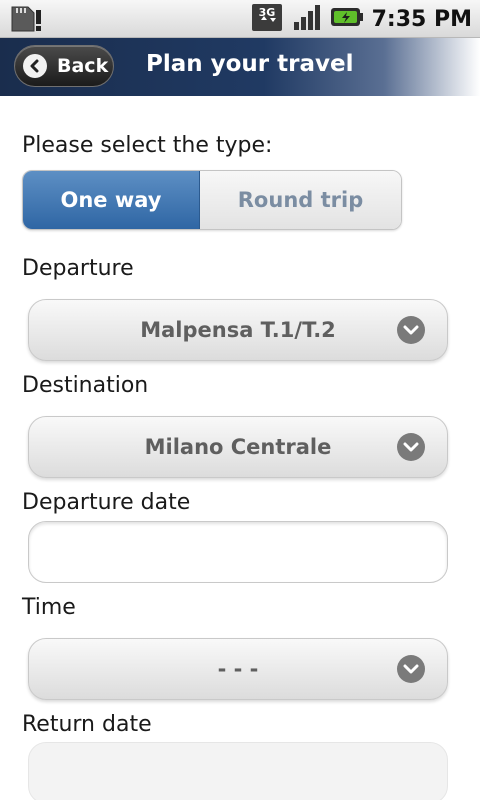 The height and width of the screenshot is (800, 480). Describe the element at coordinates (26, 21) in the screenshot. I see `sd-card-alert-icon` at that location.